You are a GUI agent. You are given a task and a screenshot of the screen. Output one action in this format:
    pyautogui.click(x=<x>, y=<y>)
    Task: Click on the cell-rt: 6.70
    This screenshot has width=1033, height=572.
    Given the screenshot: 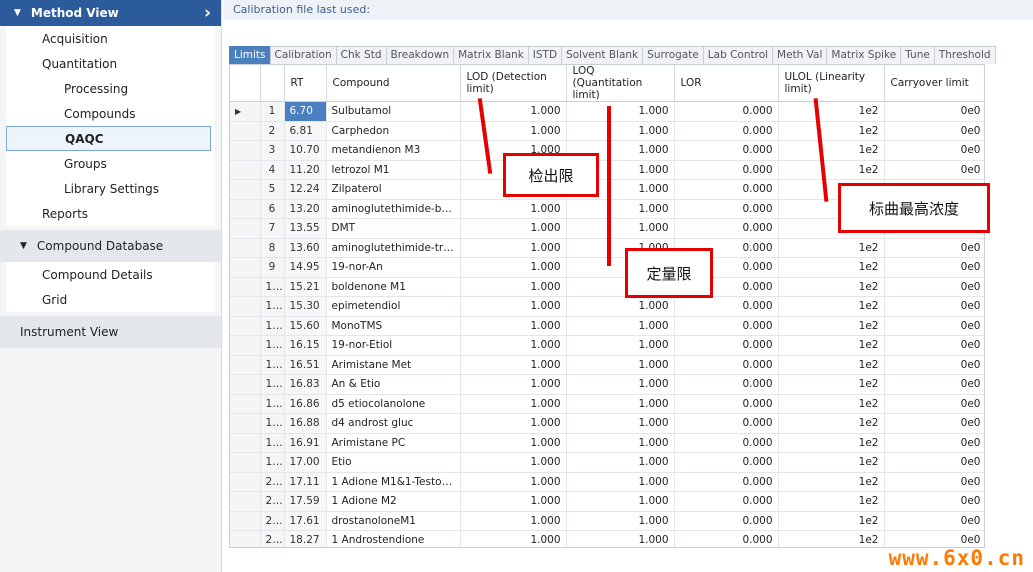 What is the action you would take?
    pyautogui.click(x=305, y=111)
    